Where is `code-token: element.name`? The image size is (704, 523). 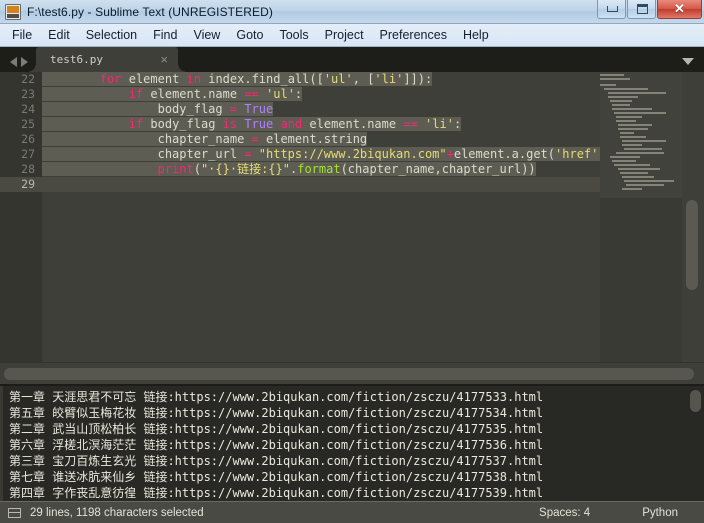 code-token: element.name is located at coordinates (353, 124).